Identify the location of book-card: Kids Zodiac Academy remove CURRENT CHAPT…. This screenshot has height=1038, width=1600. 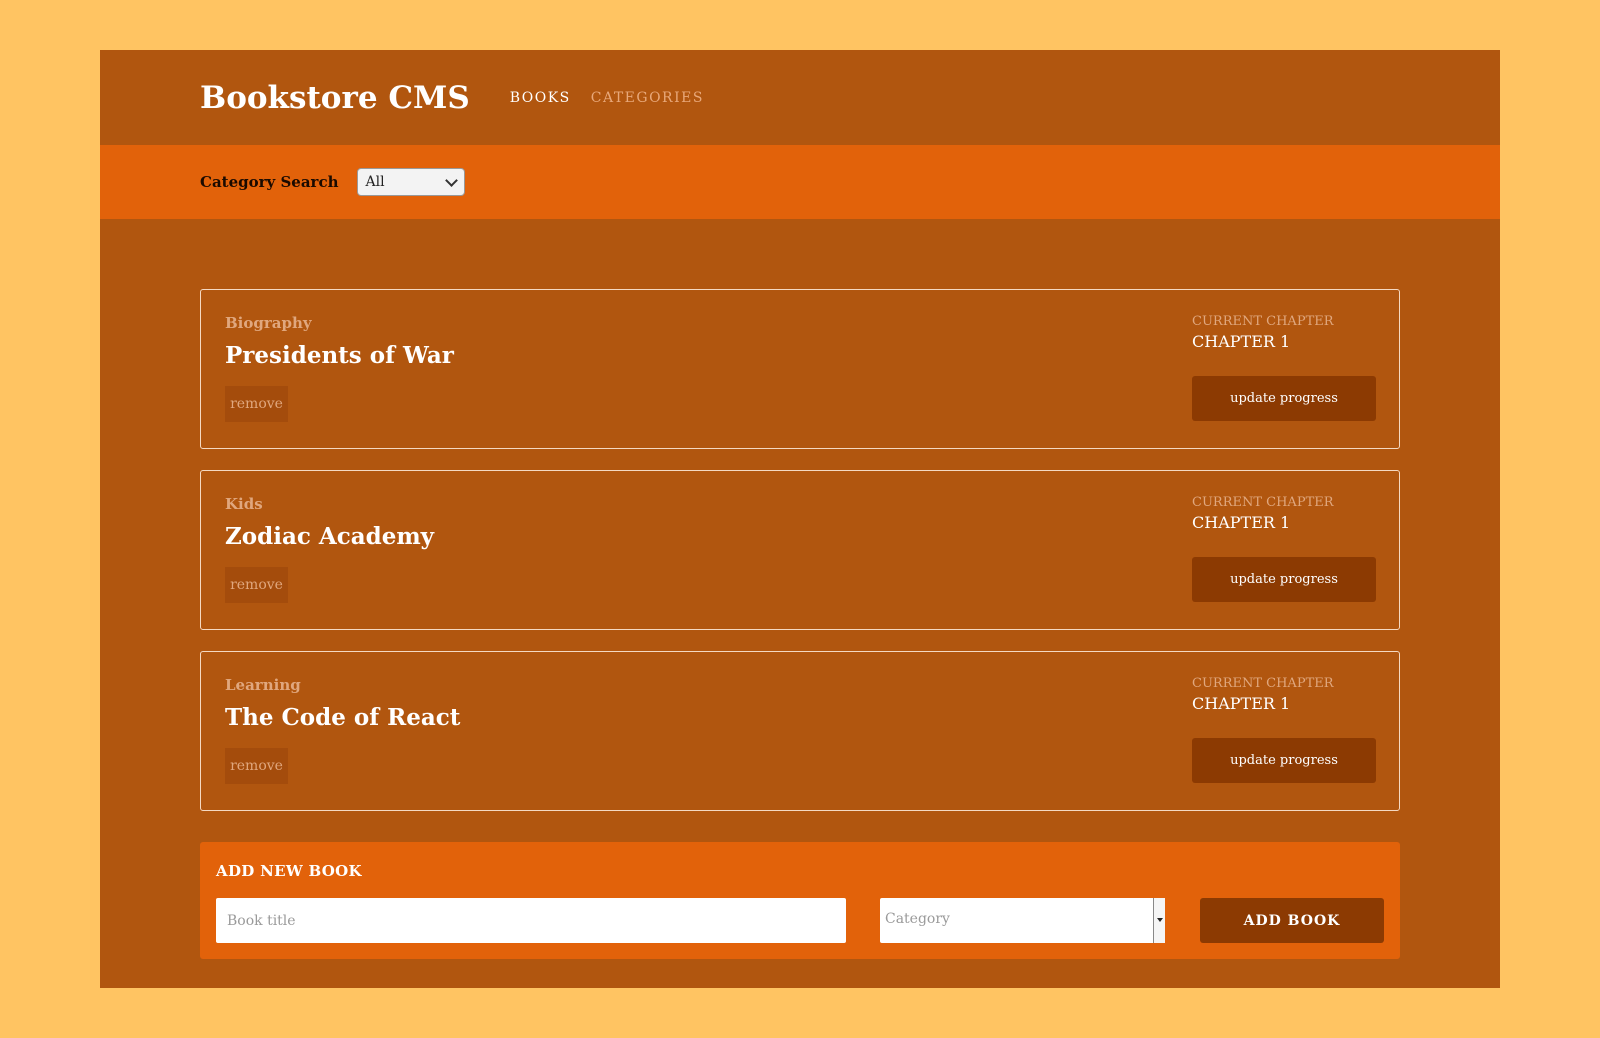
(800, 550).